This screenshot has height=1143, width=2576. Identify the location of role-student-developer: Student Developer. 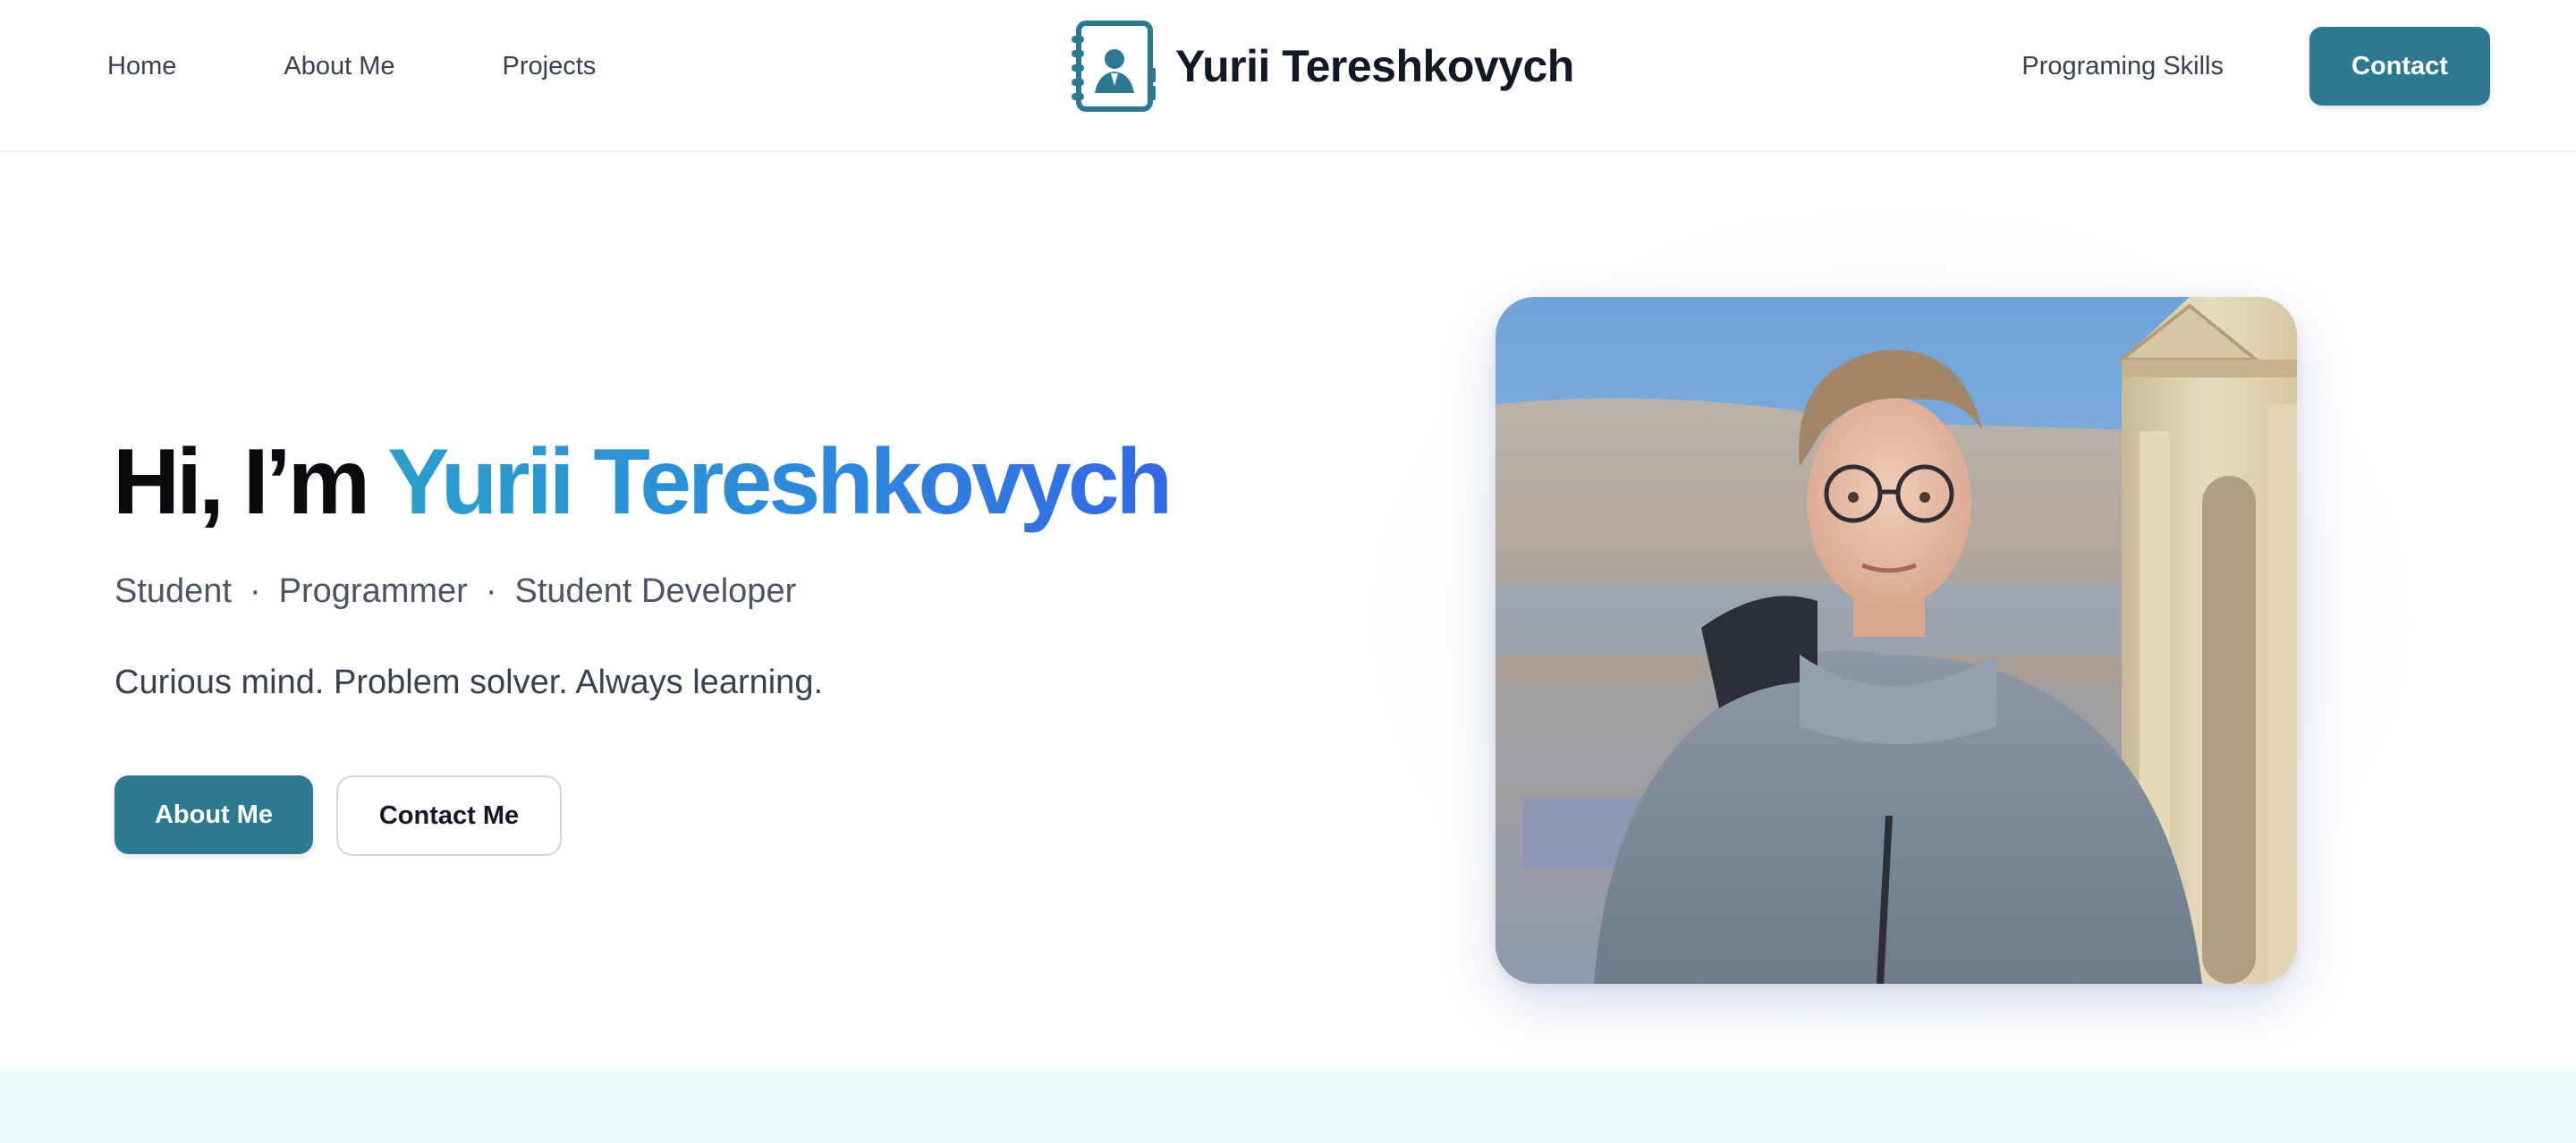
(655, 591).